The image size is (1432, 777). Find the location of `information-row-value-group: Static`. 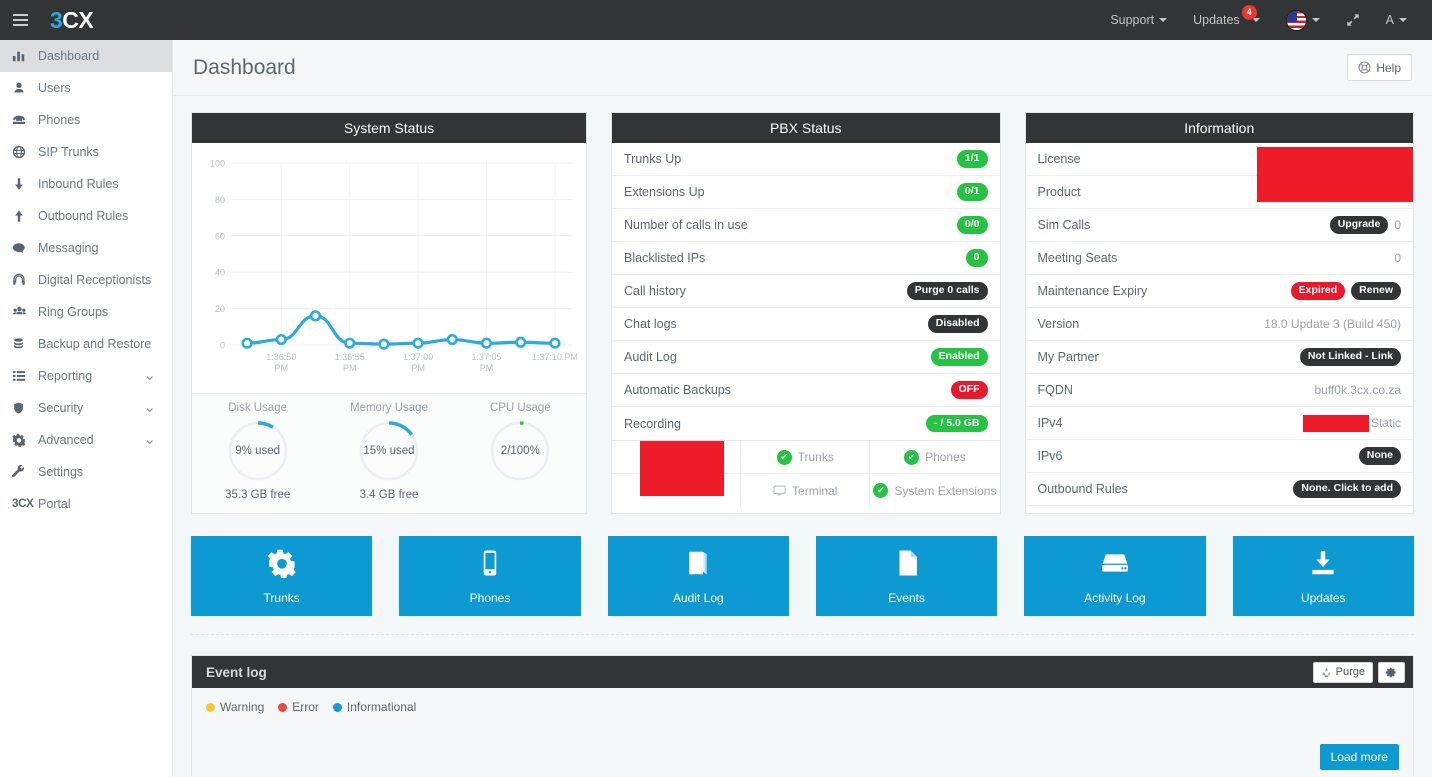

information-row-value-group: Static is located at coordinates (1351, 423).